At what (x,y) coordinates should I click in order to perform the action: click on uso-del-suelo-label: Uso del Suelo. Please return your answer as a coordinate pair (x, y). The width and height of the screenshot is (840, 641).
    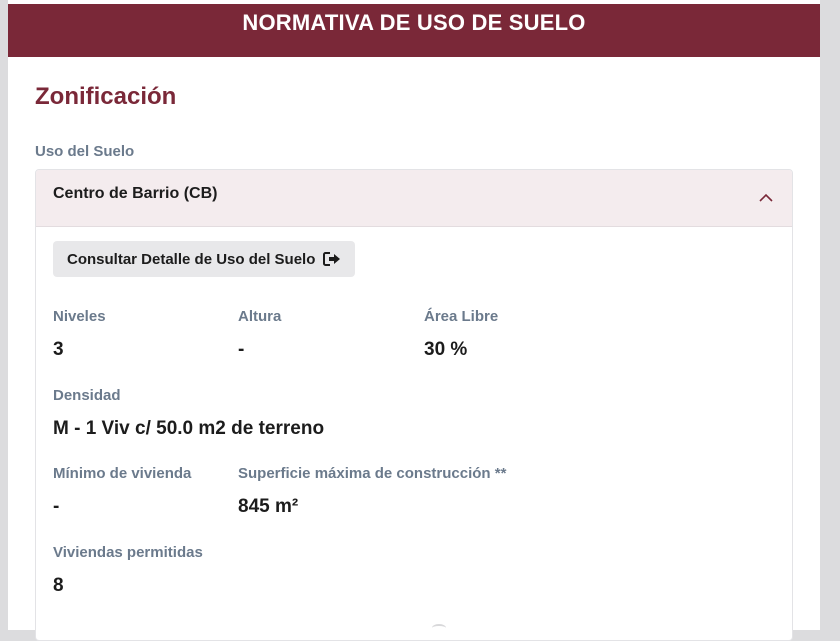
    Looking at the image, I should click on (85, 151).